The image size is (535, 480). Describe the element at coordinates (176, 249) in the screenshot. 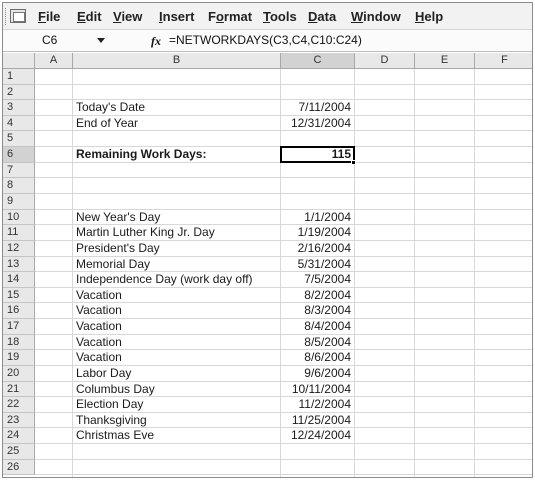

I see `cell-b12: President's Day` at that location.